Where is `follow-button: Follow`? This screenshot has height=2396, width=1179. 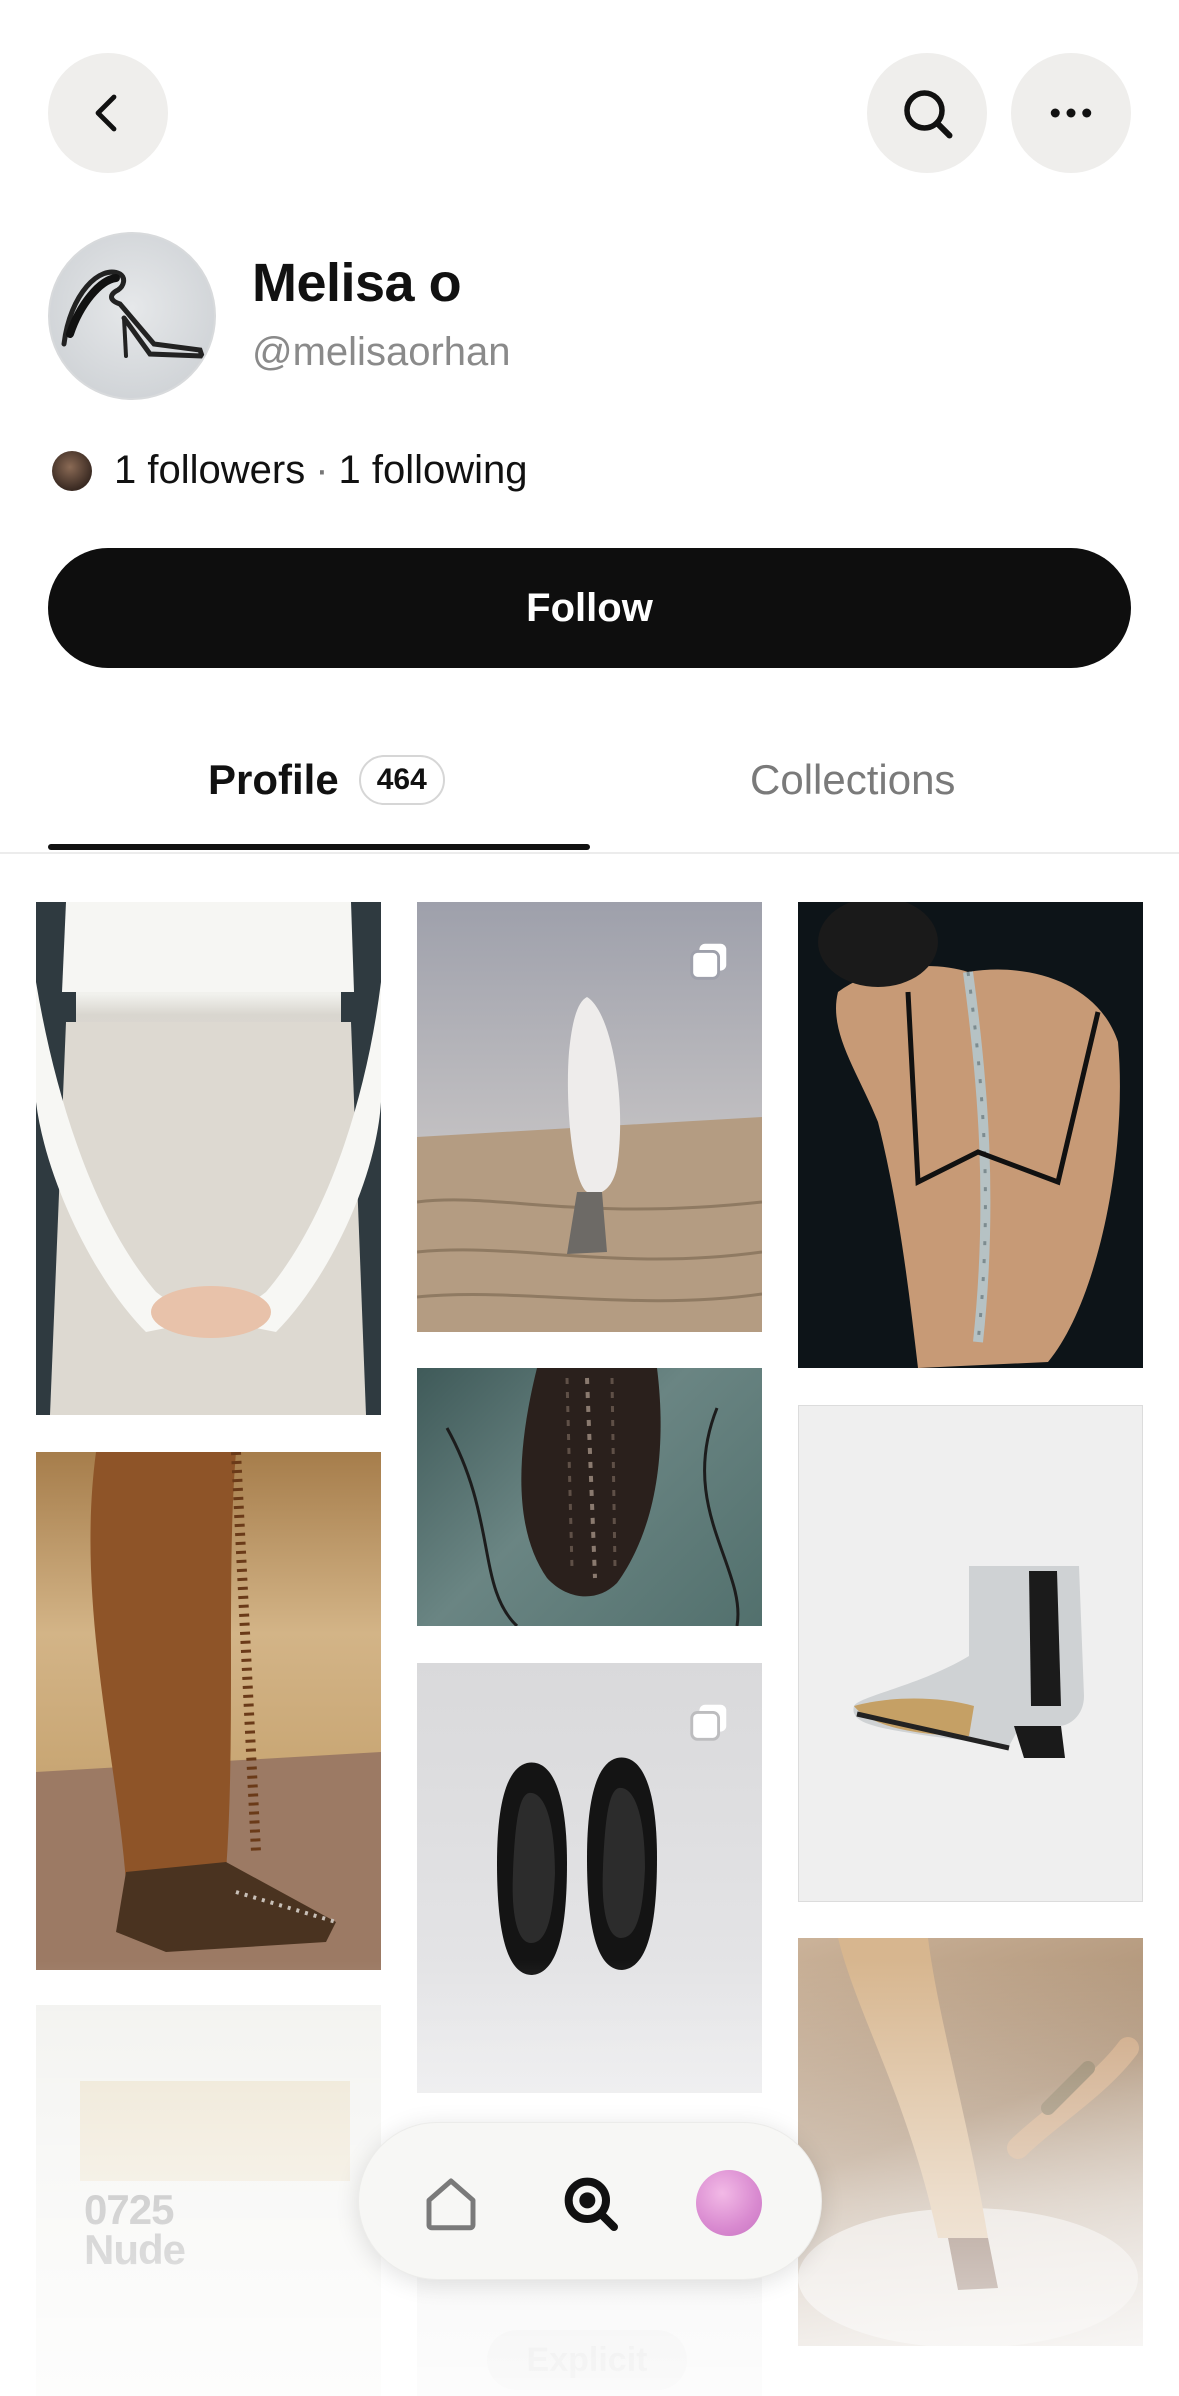
follow-button: Follow is located at coordinates (589, 608).